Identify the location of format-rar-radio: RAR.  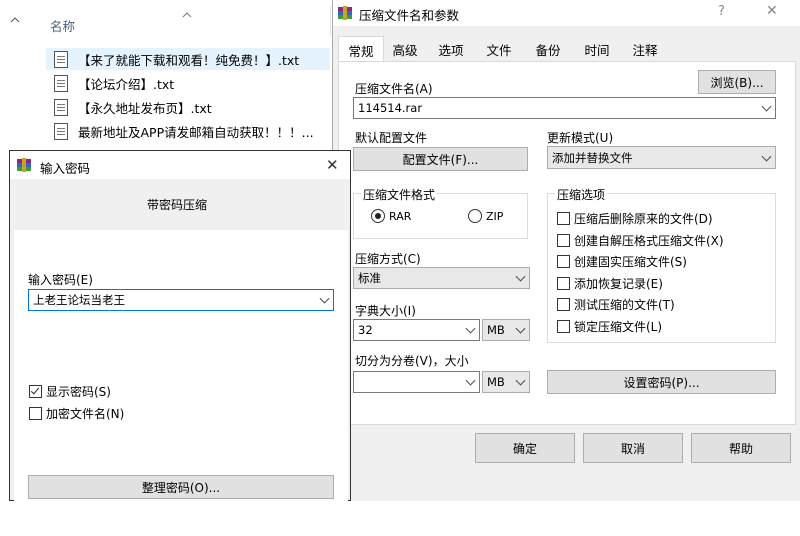
(391, 216).